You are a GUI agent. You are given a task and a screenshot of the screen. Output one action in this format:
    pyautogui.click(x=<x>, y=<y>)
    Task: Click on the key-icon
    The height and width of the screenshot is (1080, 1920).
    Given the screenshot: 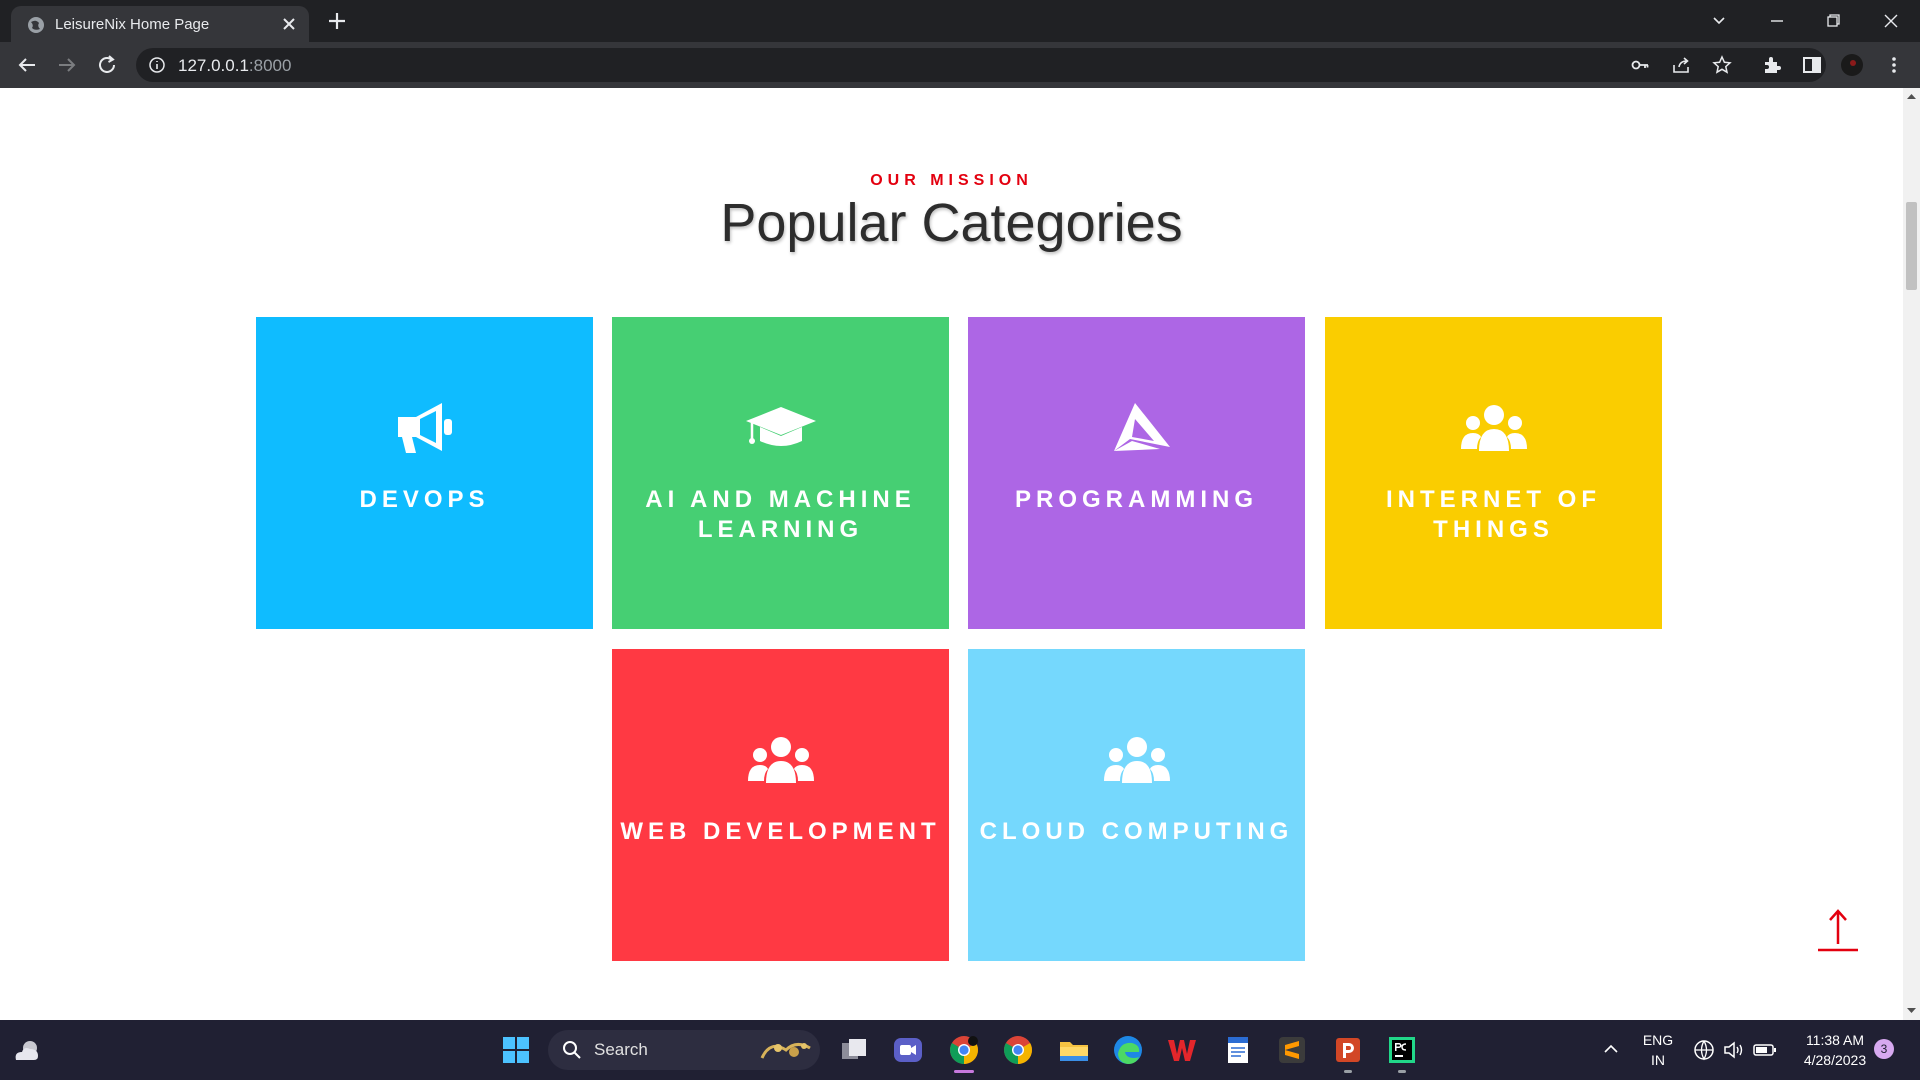 What is the action you would take?
    pyautogui.click(x=1640, y=65)
    